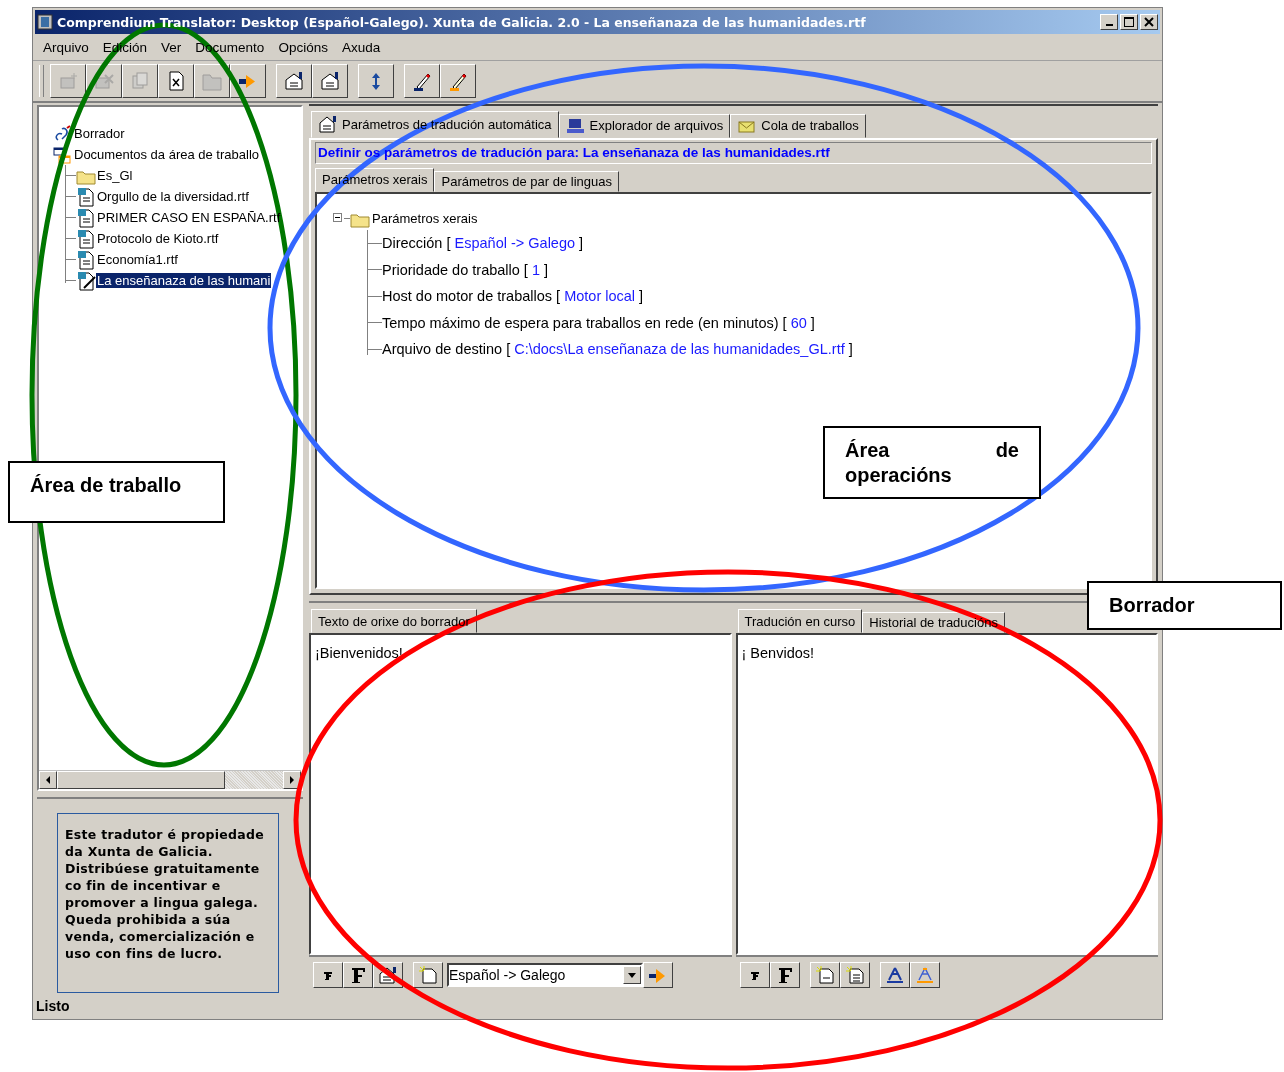 Image resolution: width=1284 pixels, height=1072 pixels. Describe the element at coordinates (170, 779) in the screenshot. I see `horizontal-scrollbar` at that location.